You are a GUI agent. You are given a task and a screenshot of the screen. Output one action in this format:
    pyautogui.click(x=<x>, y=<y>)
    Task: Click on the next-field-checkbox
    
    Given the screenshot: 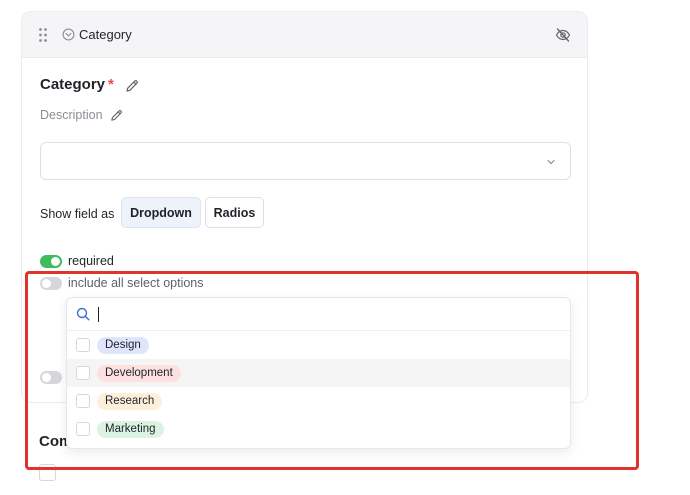 What is the action you would take?
    pyautogui.click(x=47, y=472)
    